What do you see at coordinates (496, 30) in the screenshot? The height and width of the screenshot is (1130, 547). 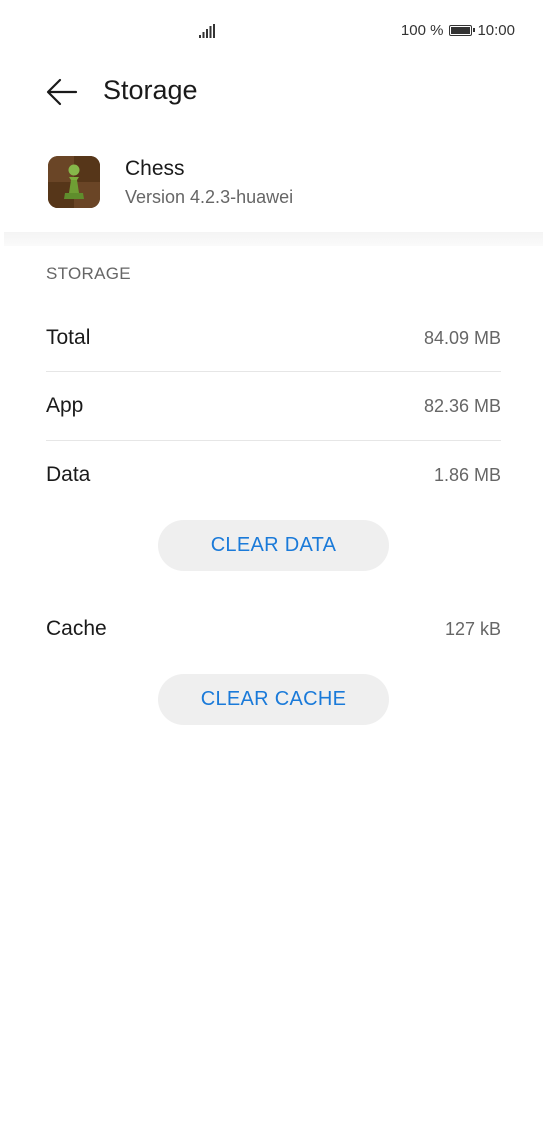 I see `clock: 10:00` at bounding box center [496, 30].